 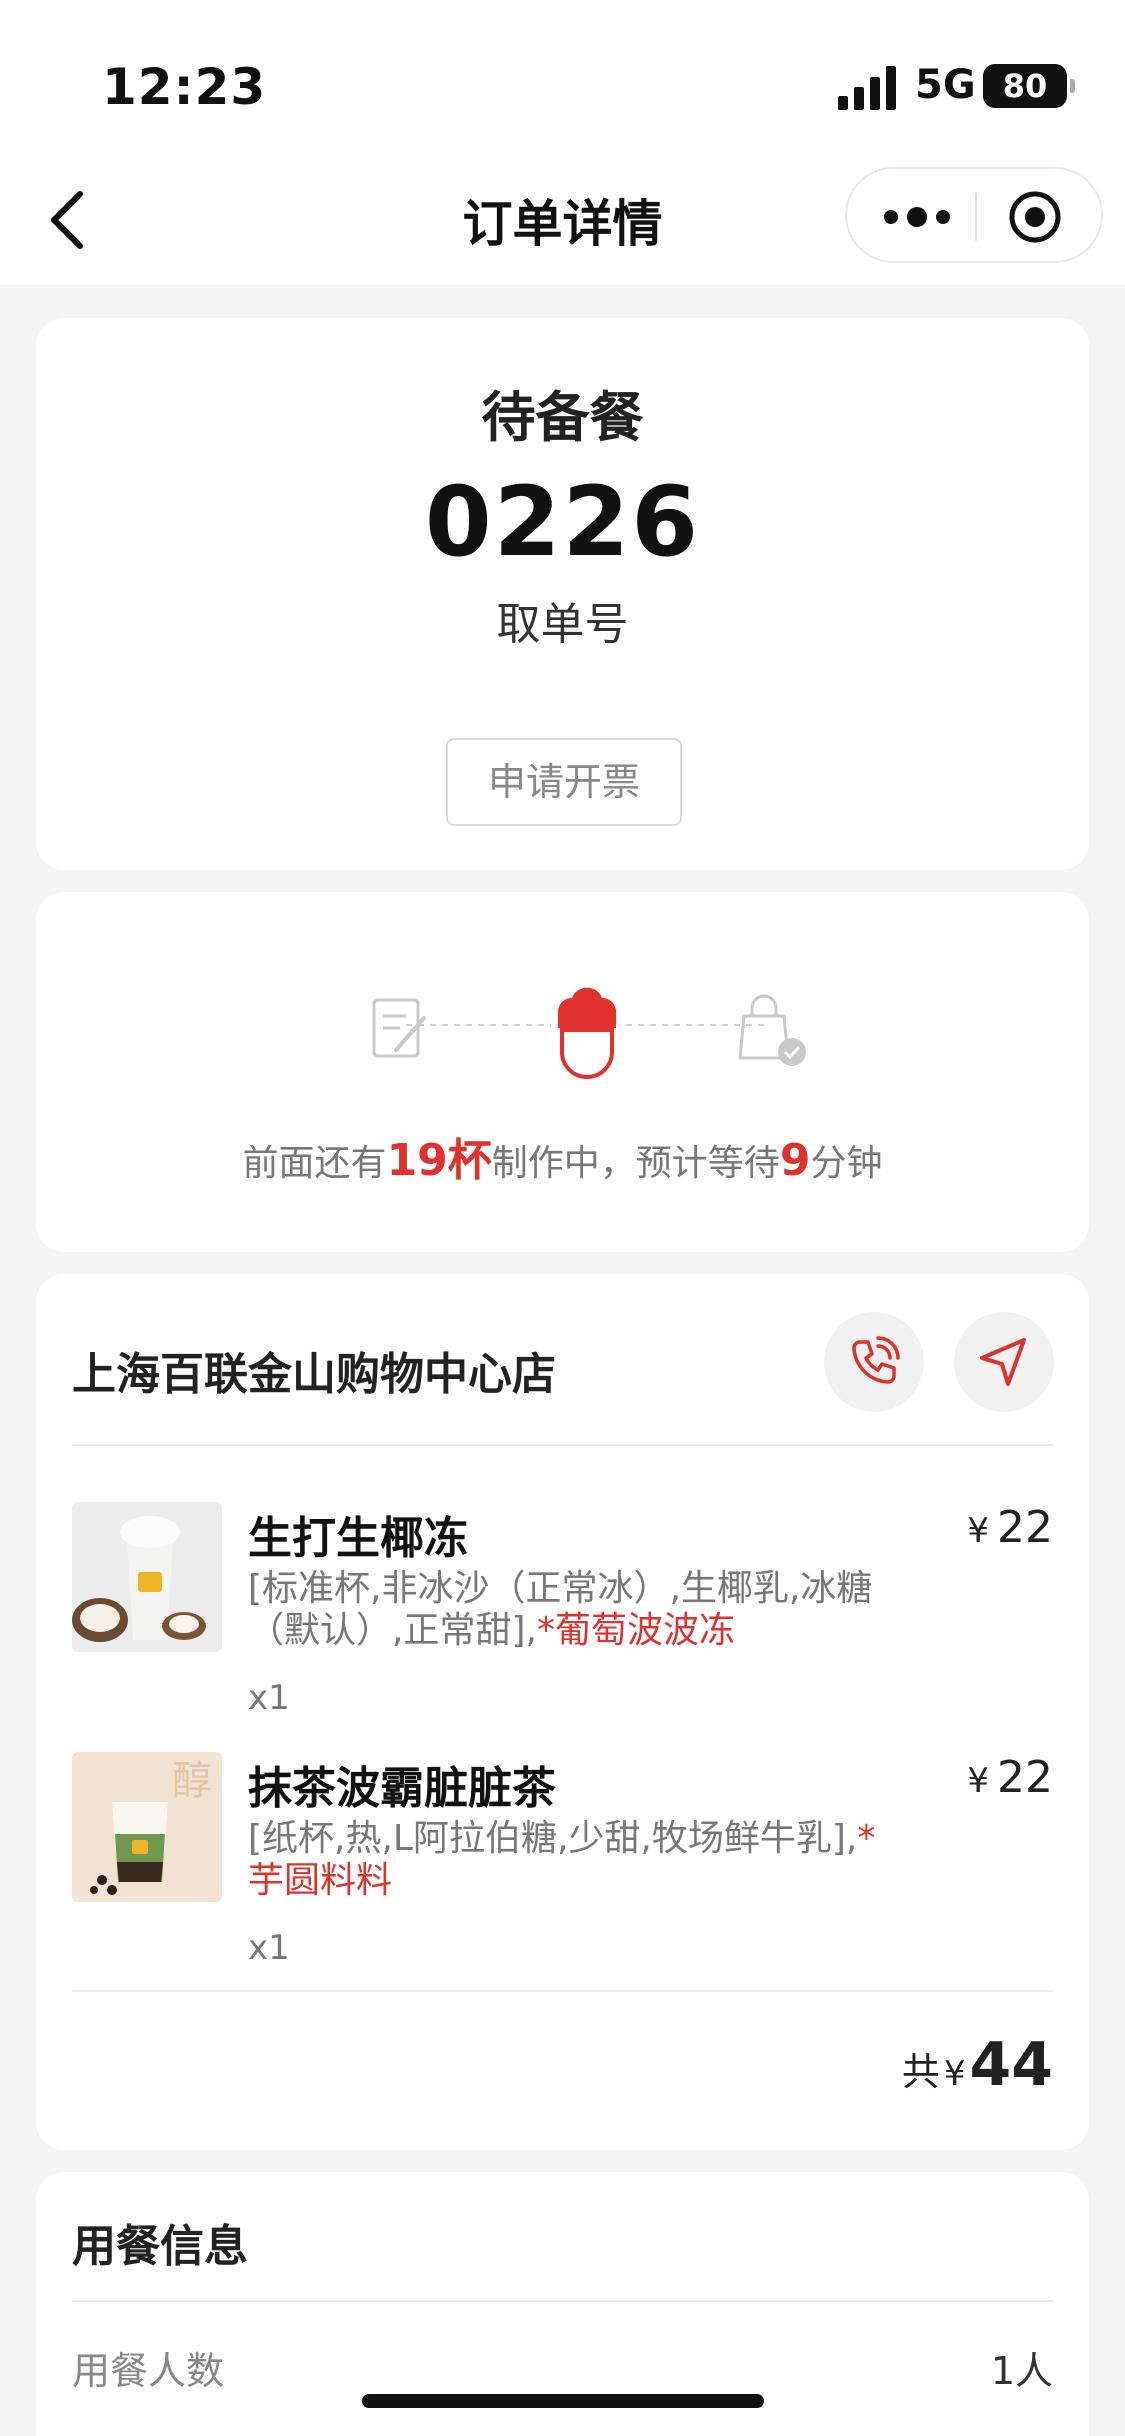 I want to click on navigate-store-button, so click(x=1004, y=1362).